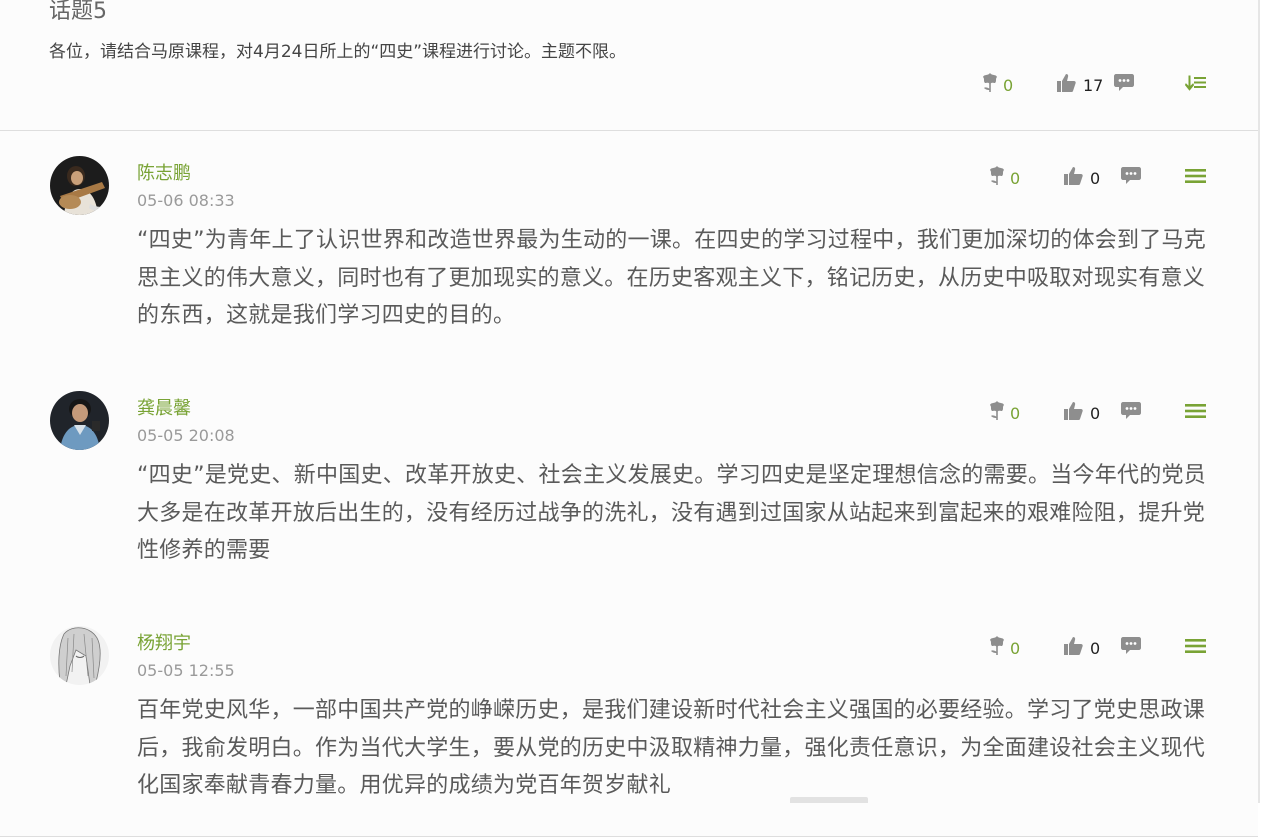  Describe the element at coordinates (78, 12) in the screenshot. I see `topic-title: 话题5` at that location.